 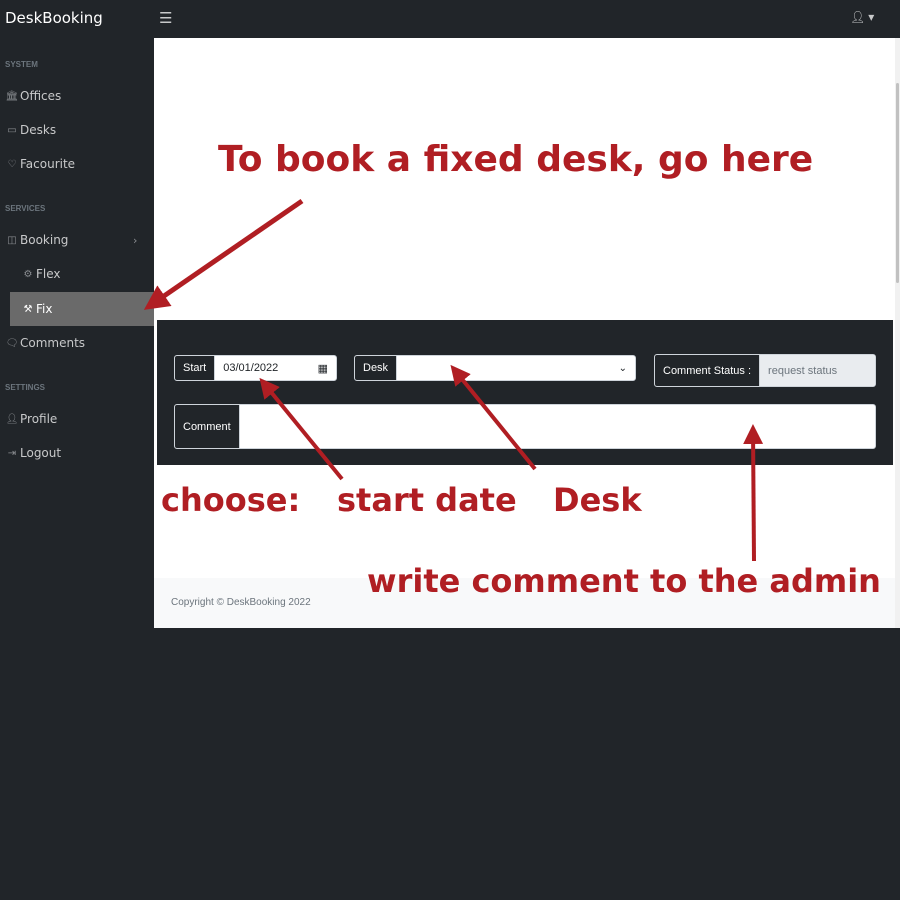 What do you see at coordinates (28, 309) in the screenshot?
I see `tools-icon: ⚒︎` at bounding box center [28, 309].